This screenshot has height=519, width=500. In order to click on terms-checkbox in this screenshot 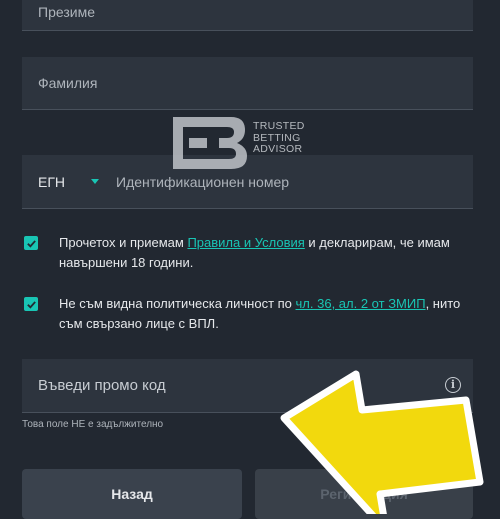, I will do `click(31, 243)`.